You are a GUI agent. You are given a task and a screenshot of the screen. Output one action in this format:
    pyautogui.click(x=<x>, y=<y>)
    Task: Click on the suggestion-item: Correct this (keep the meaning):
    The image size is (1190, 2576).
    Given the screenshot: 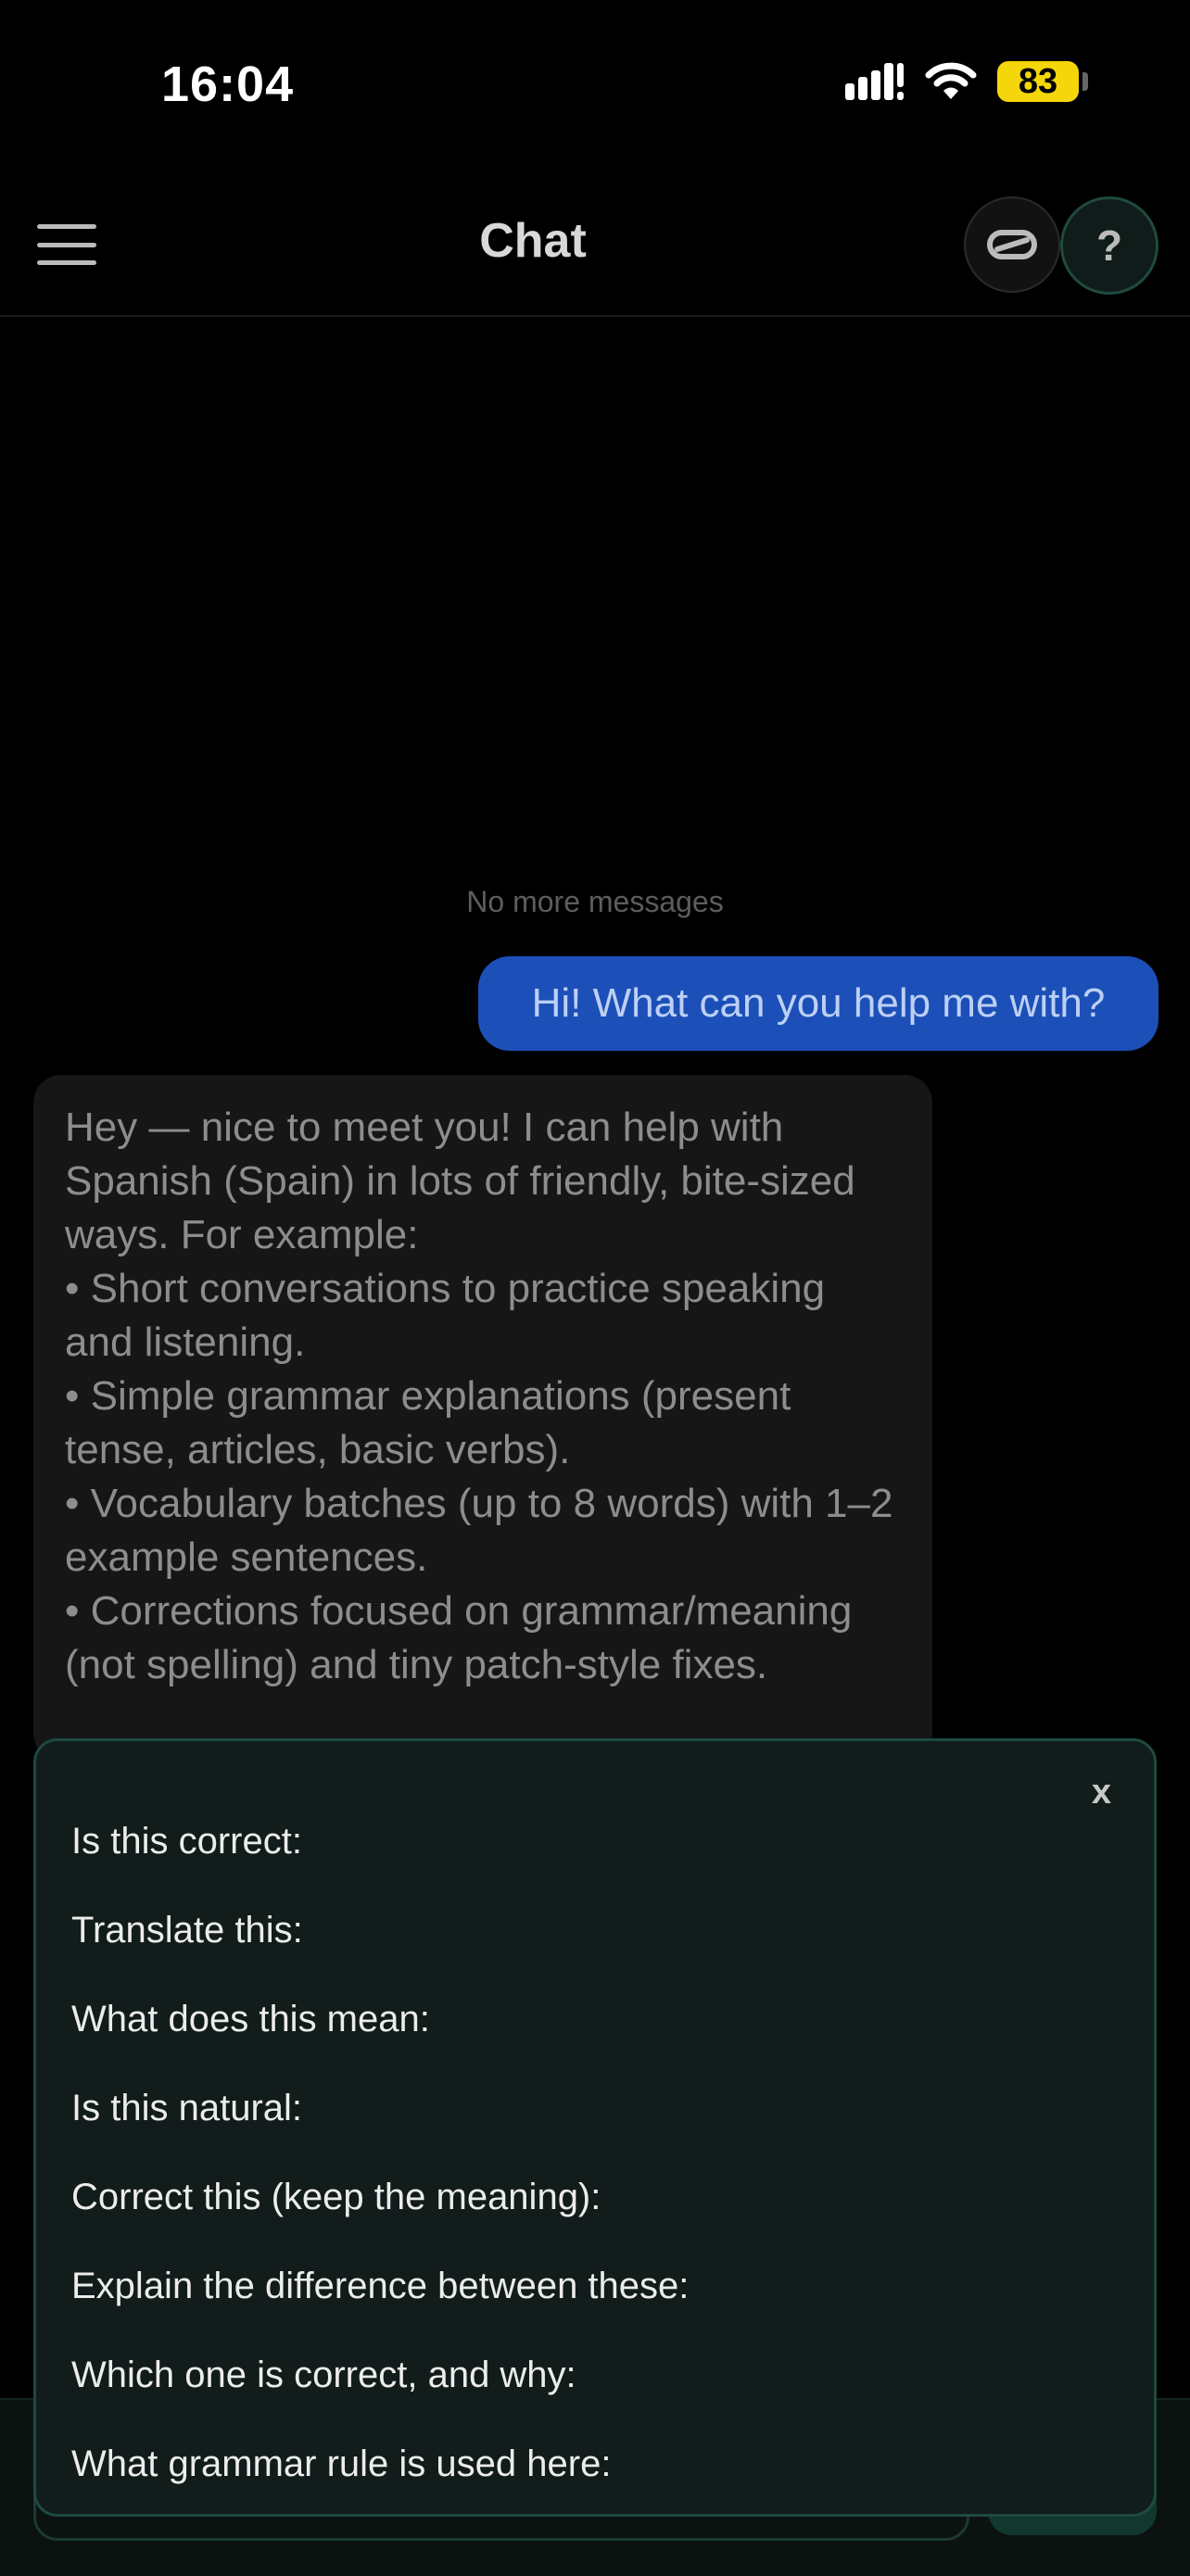 What is the action you would take?
    pyautogui.click(x=336, y=2197)
    